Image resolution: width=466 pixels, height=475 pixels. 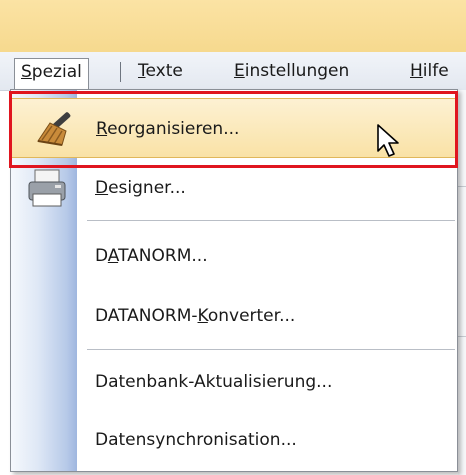 What do you see at coordinates (56, 72) in the screenshot?
I see `menu-label-rest: pezial` at bounding box center [56, 72].